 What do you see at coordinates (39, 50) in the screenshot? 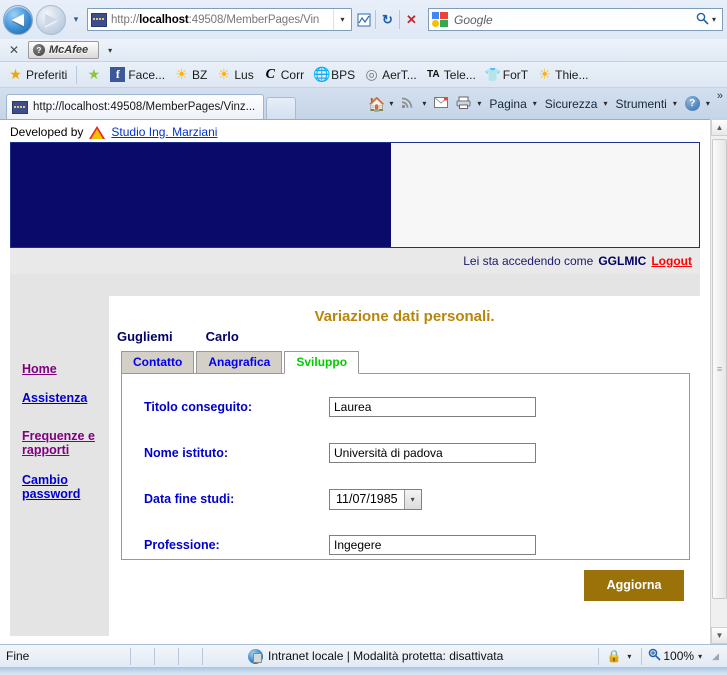
I see `mcafee-badge-icon: ?` at bounding box center [39, 50].